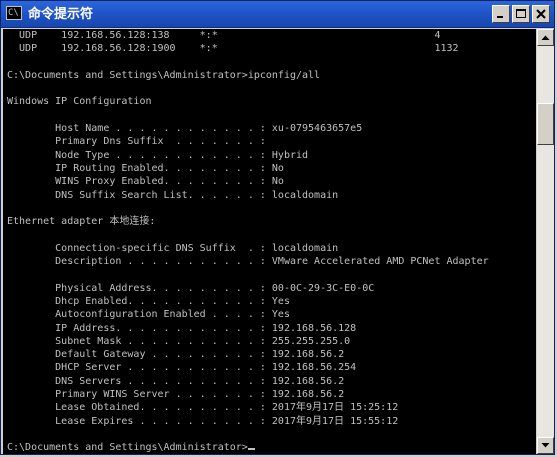 The height and width of the screenshot is (457, 557). Describe the element at coordinates (224, 35) in the screenshot. I see `console-line: UDP 192.168.56.128:138 *:* 4` at that location.